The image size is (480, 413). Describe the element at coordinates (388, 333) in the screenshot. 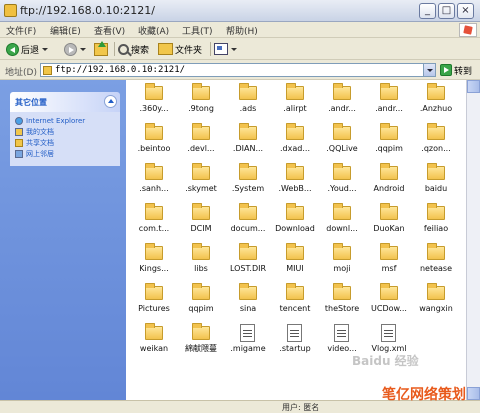

I see `document-icon` at that location.